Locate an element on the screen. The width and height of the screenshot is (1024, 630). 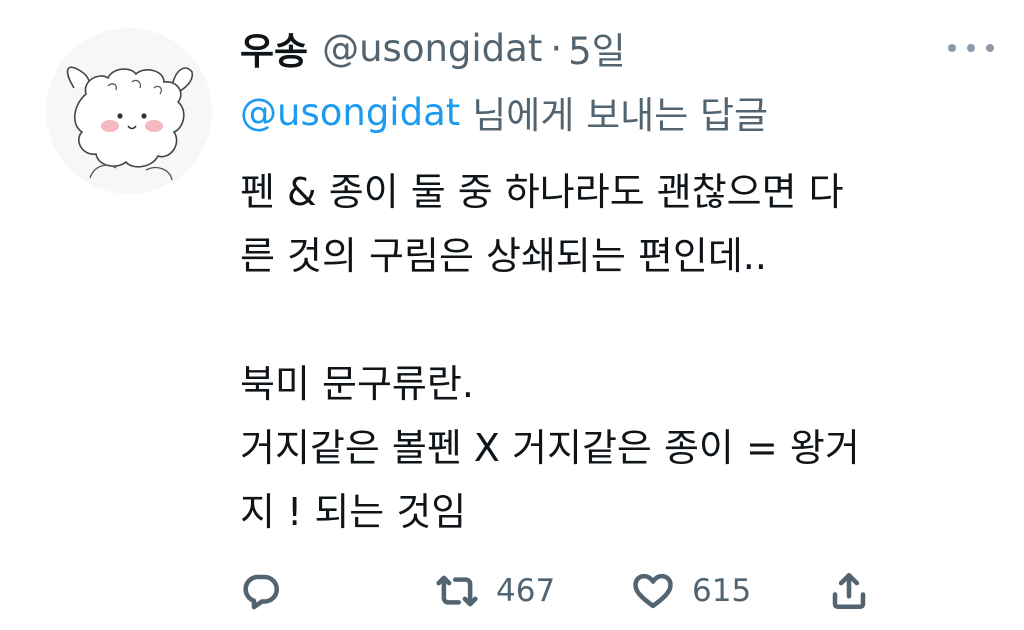
replying-to: @usongidat 님에게 보내는 답글 is located at coordinates (504, 112).